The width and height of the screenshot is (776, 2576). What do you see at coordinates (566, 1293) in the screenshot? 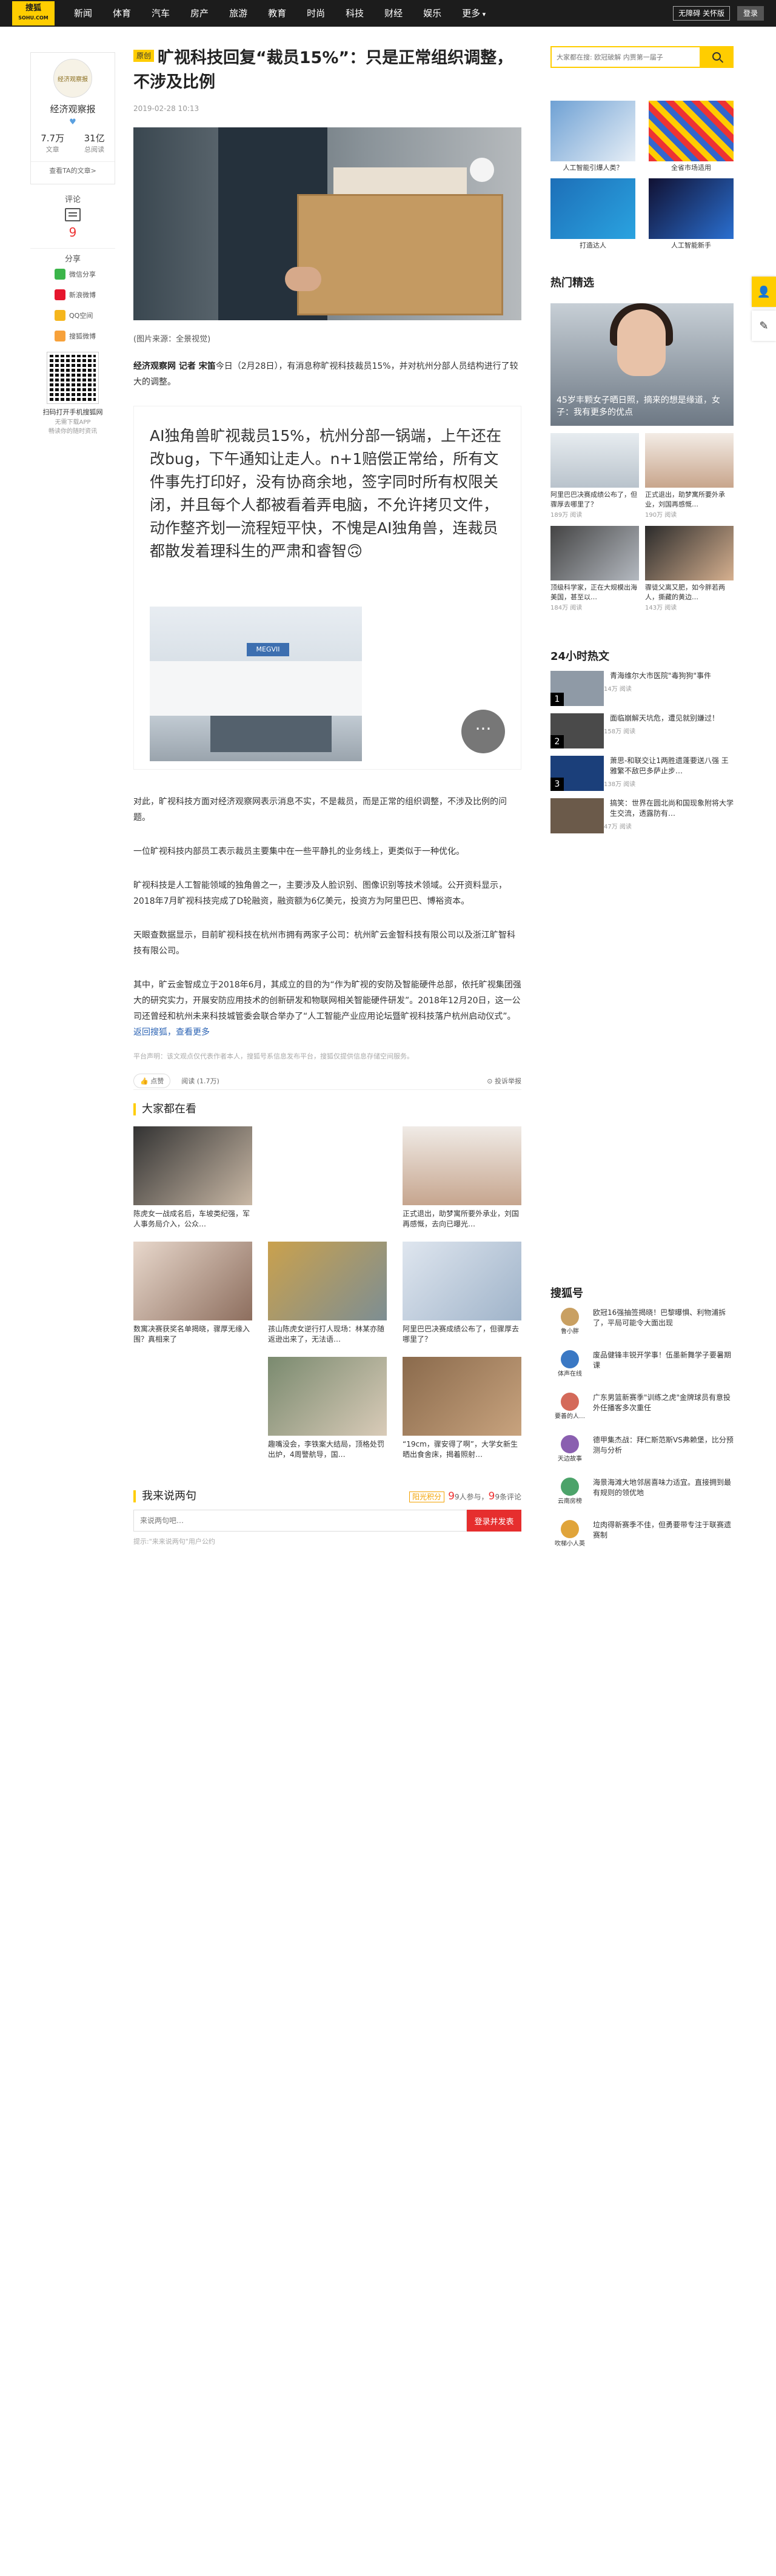
I see `sohuhao-heading: 搜狐号` at bounding box center [566, 1293].